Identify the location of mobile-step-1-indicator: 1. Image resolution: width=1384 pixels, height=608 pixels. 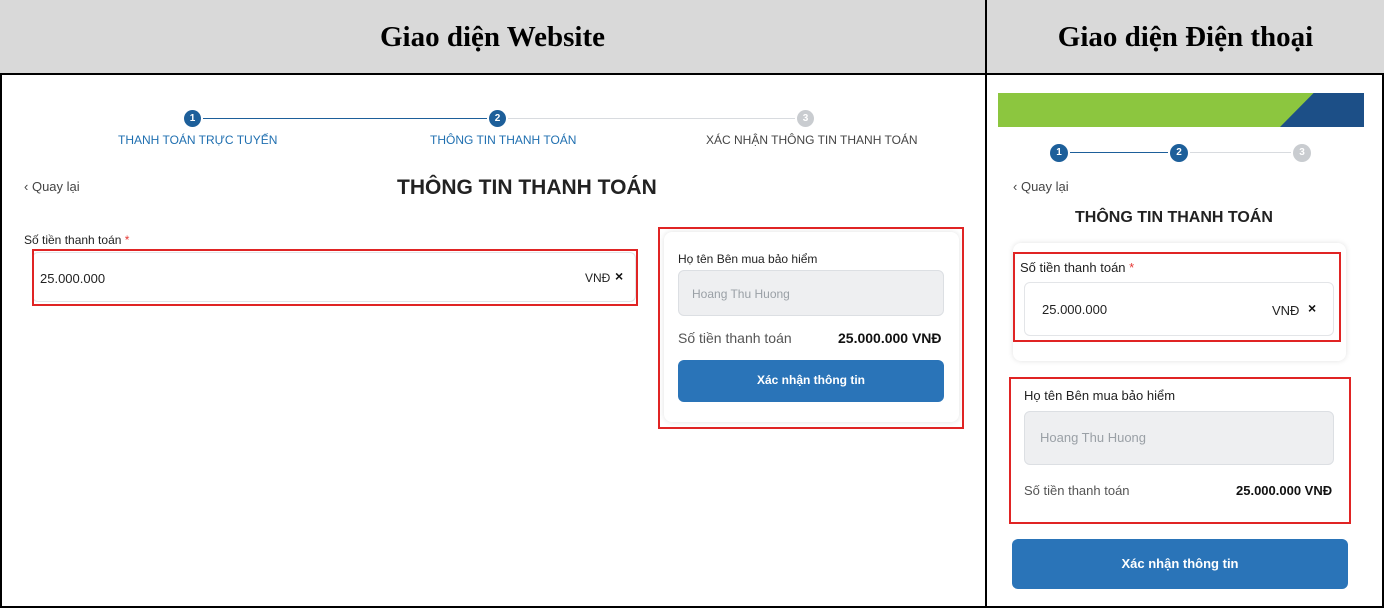
(1059, 153).